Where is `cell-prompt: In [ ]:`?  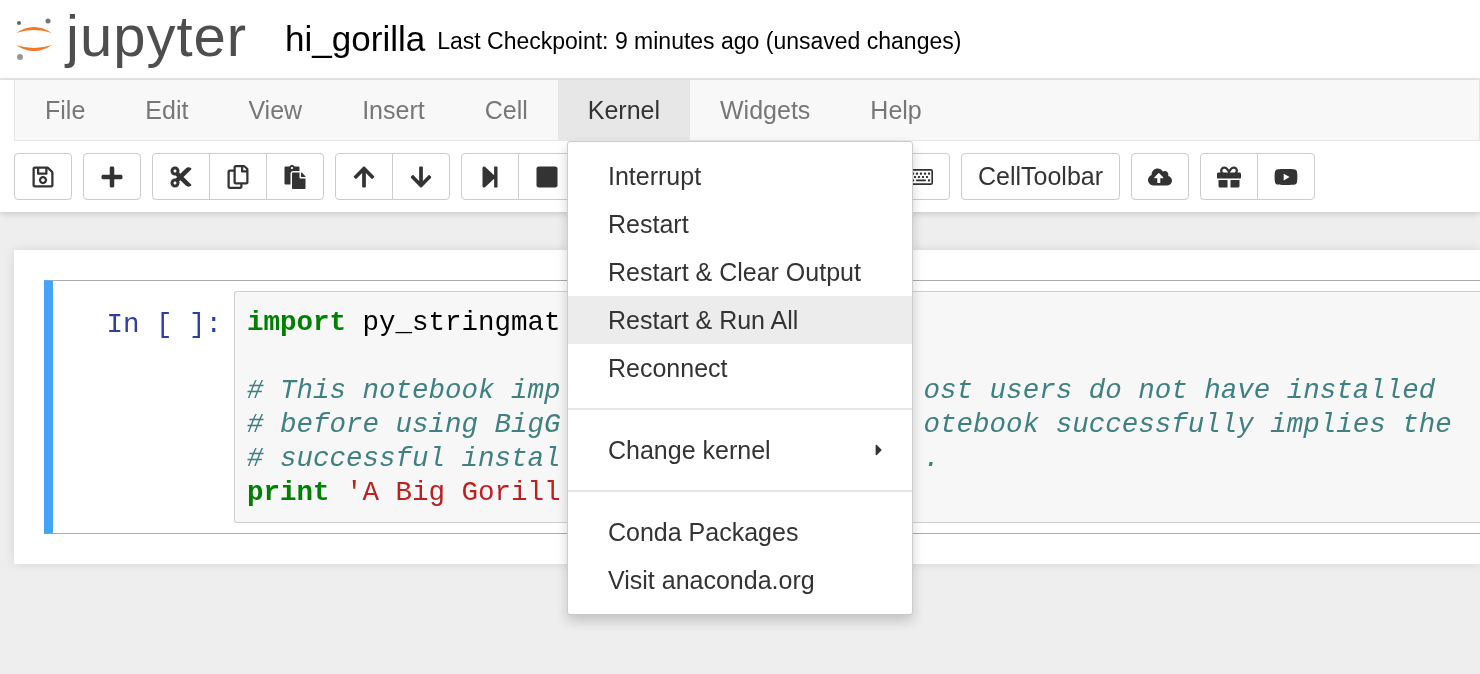 cell-prompt: In [ ]: is located at coordinates (164, 325).